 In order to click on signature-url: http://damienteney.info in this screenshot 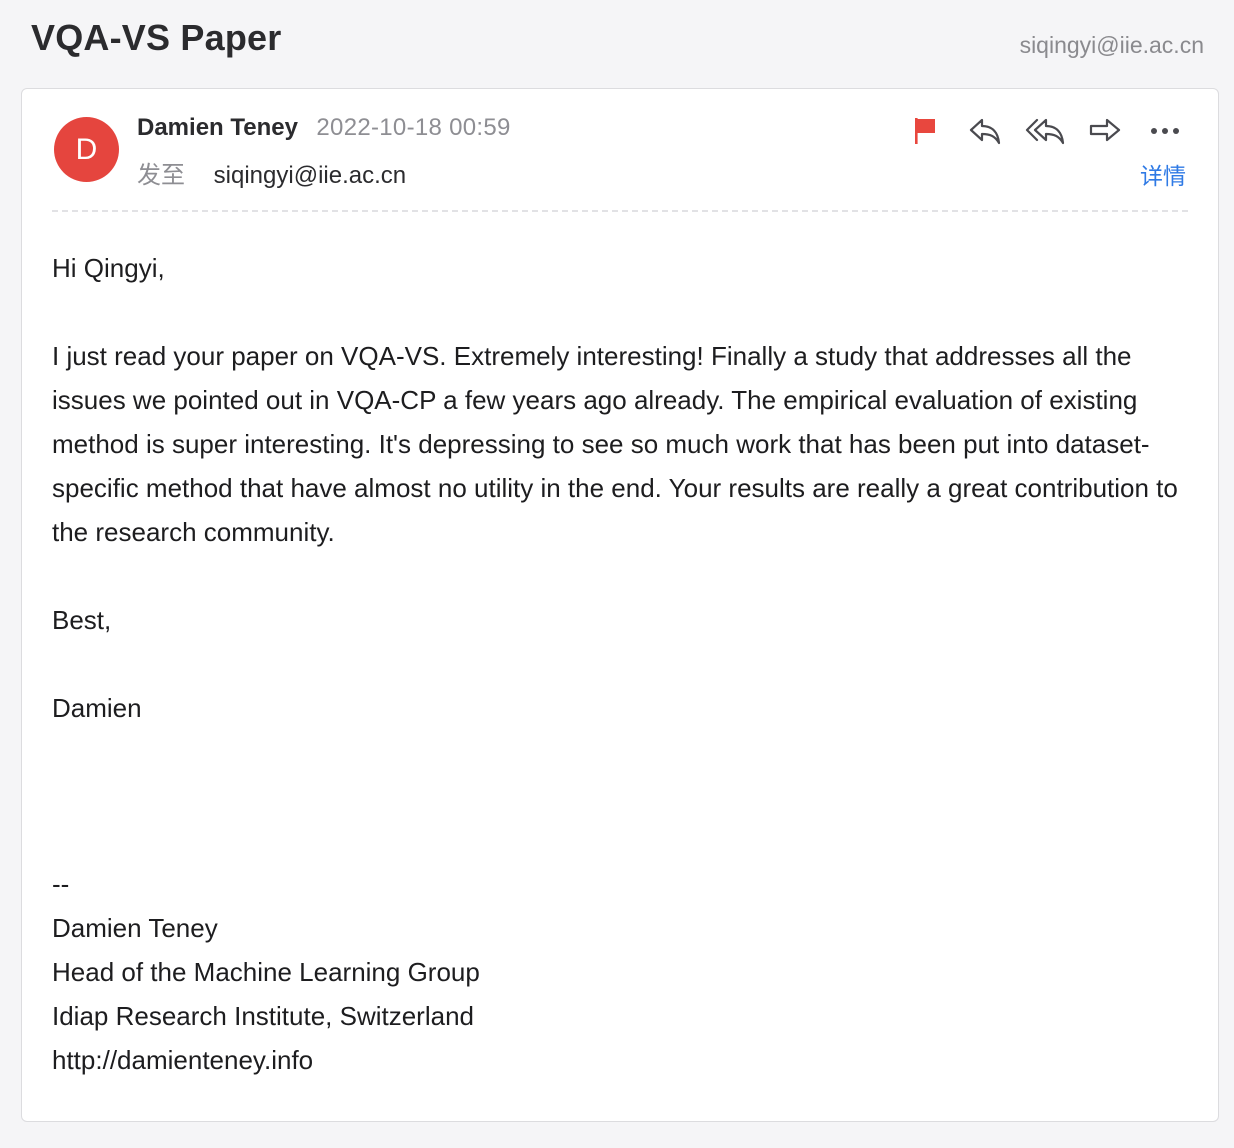, I will do `click(622, 1060)`.